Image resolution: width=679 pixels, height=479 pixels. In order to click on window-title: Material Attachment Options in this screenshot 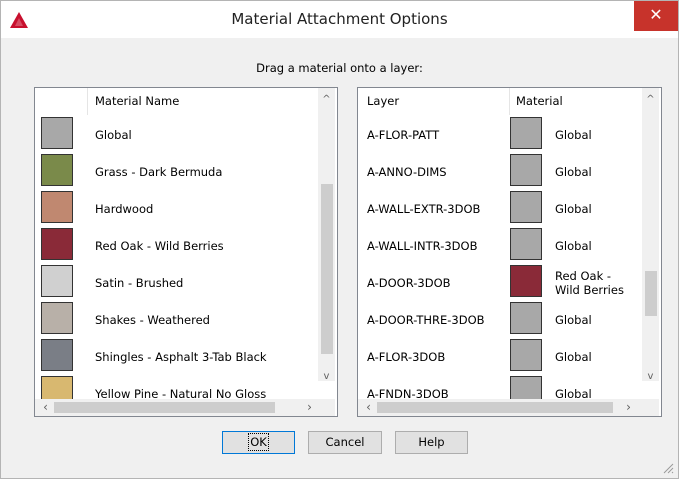, I will do `click(339, 19)`.